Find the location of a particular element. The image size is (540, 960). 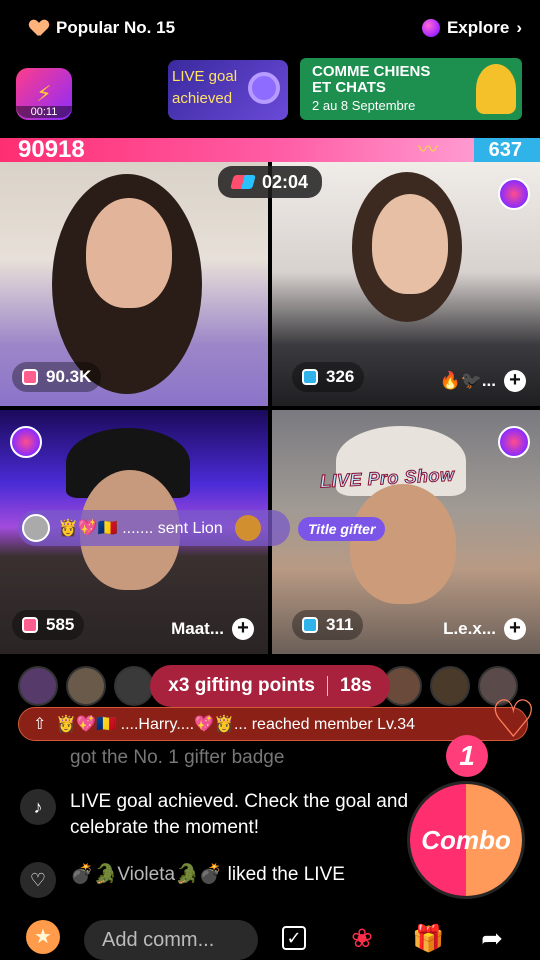

gifting-points-banner: x3 gifting points 18s is located at coordinates (270, 686).